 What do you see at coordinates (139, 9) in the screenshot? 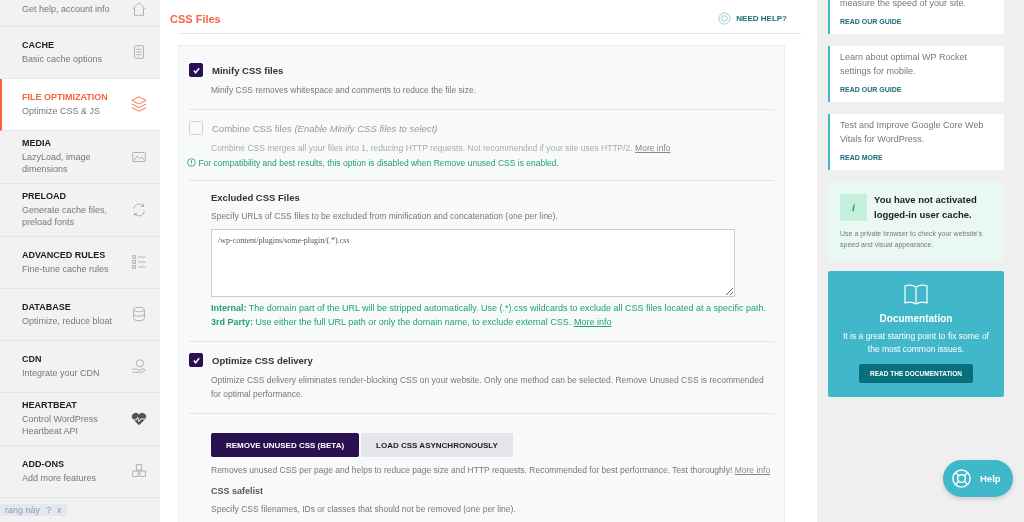
I see `house-icon` at bounding box center [139, 9].